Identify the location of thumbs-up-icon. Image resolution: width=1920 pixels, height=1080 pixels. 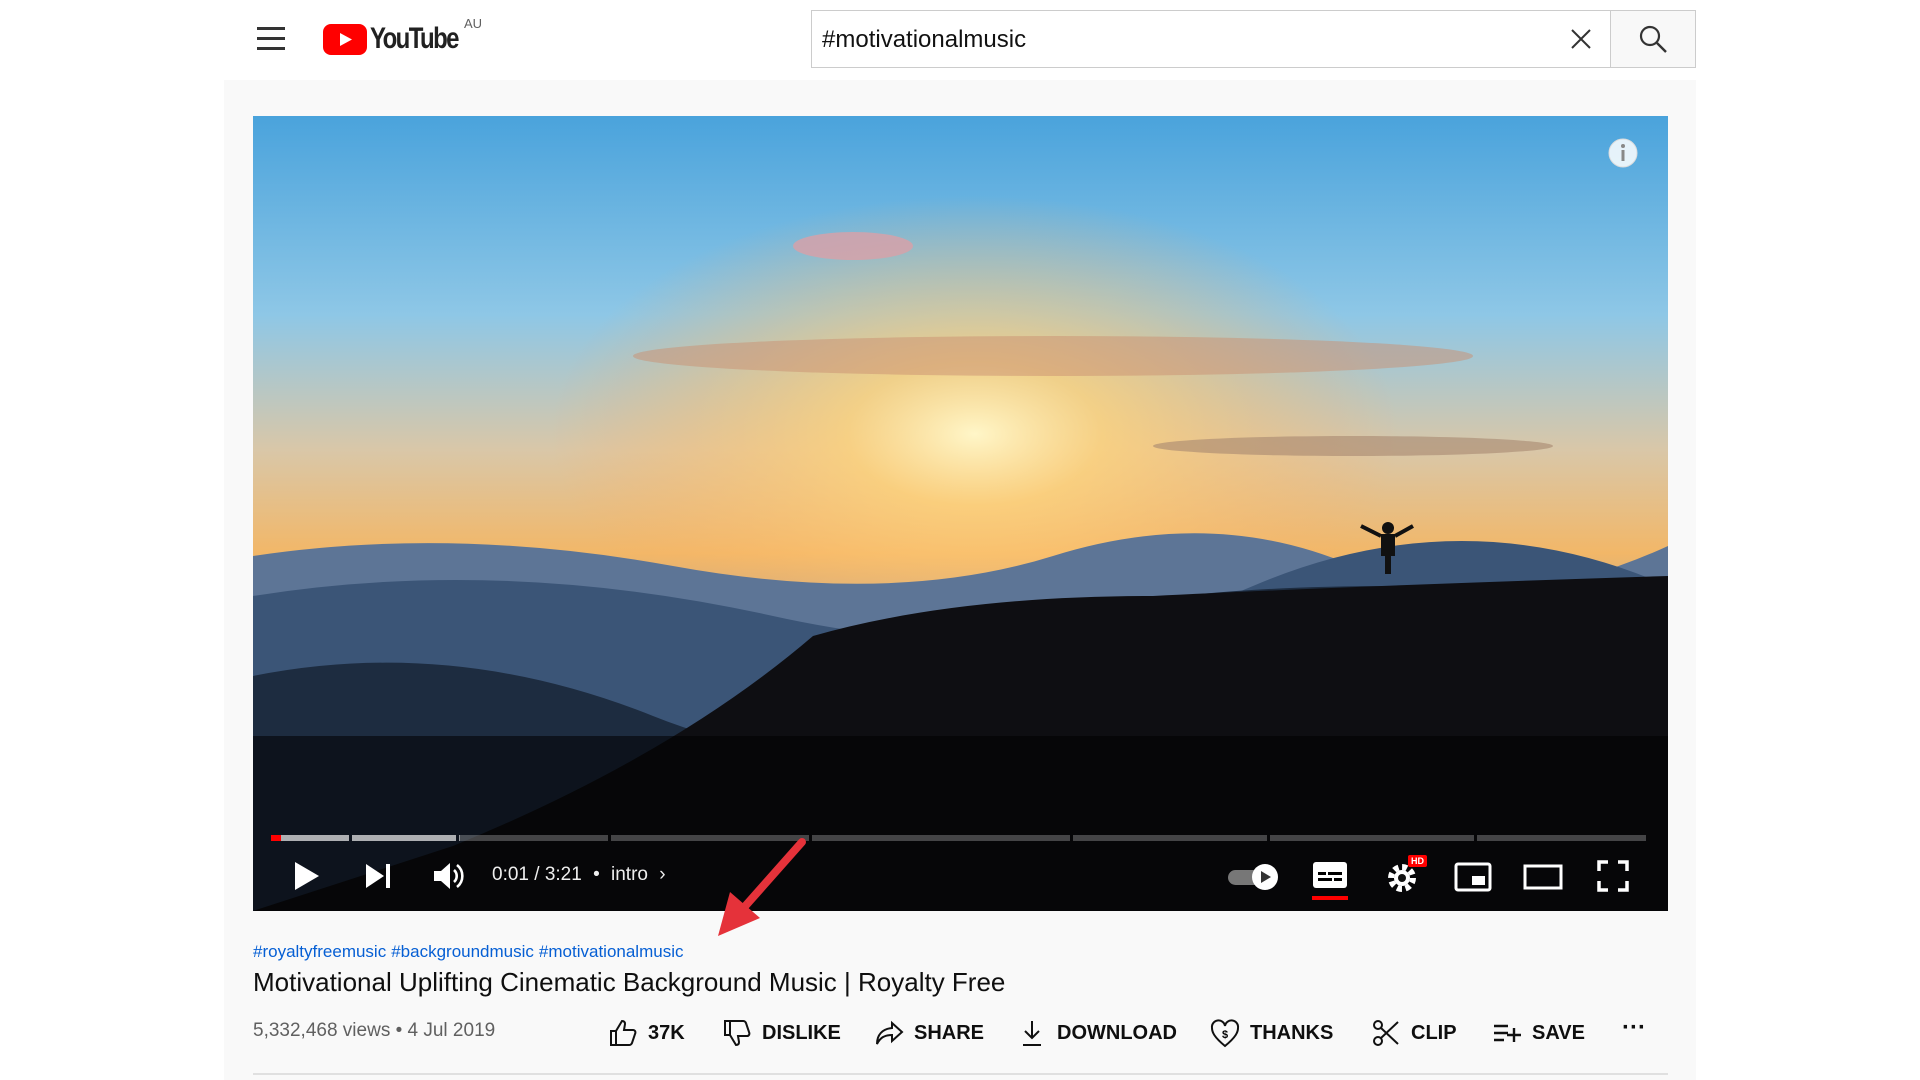
(623, 1032).